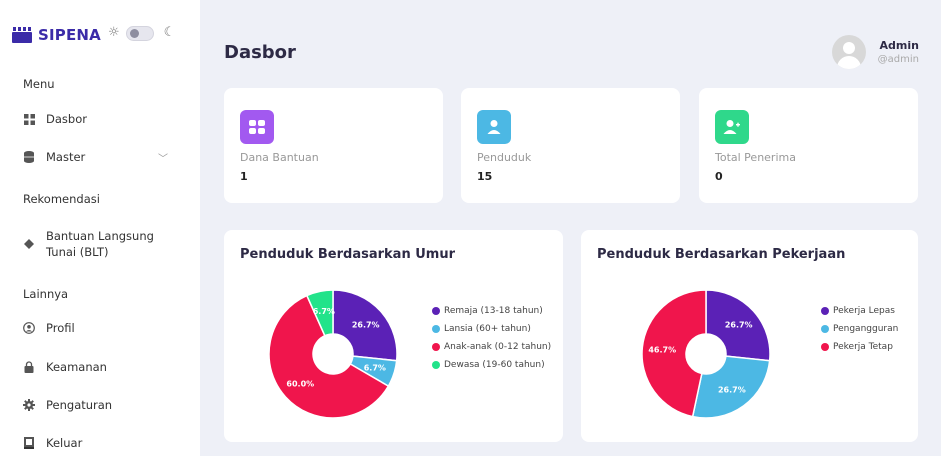 This screenshot has height=456, width=941. I want to click on chevron-down-icon: ﹀, so click(163, 159).